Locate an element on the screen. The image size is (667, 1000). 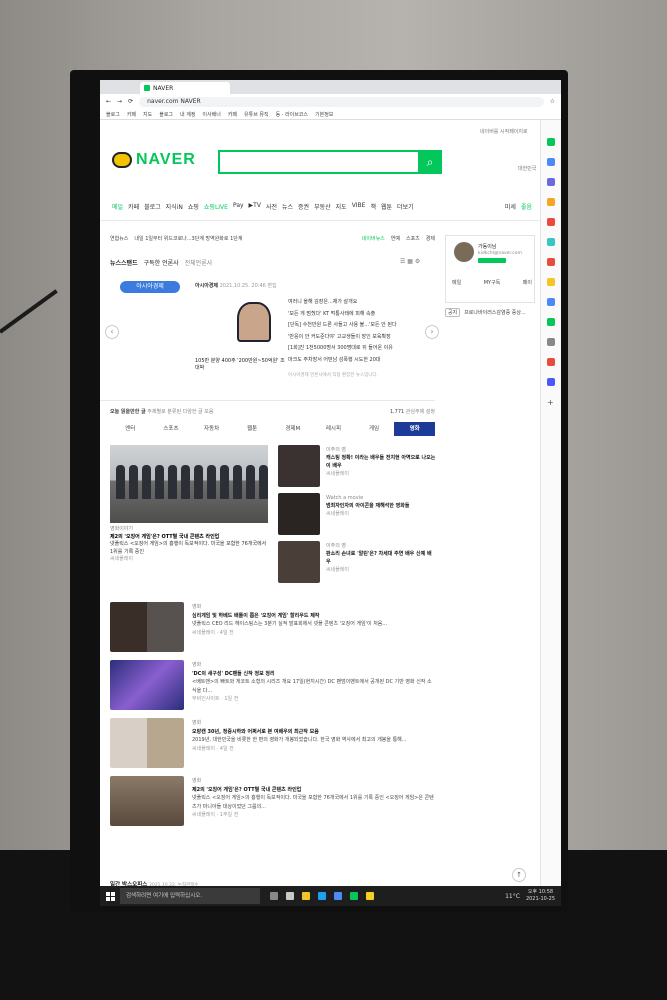
list-title: 제2의 '오징어 게임'은? OTT별 국내 콘텐츠 라인업 is located at coordinates (313, 790).